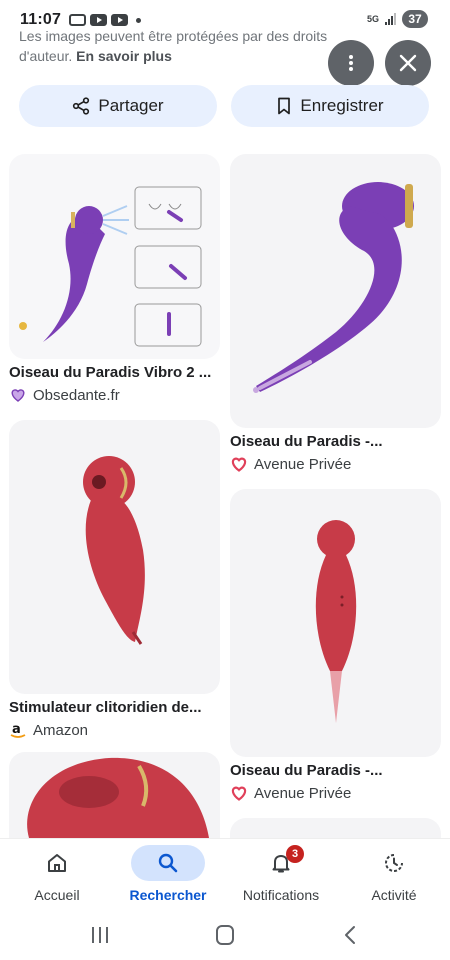 Image resolution: width=450 pixels, height=960 pixels. I want to click on share-label: Partager, so click(131, 105).